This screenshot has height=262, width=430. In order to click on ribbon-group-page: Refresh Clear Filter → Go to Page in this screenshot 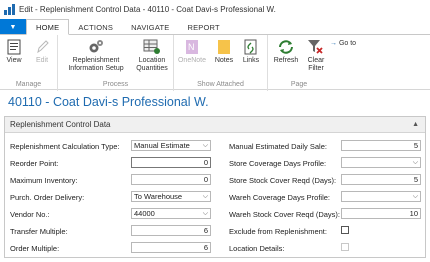, I will do `click(316, 63)`.